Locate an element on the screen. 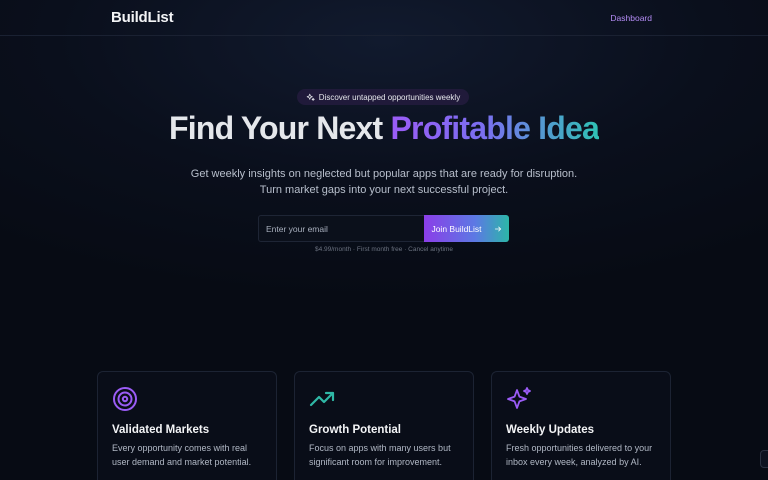 This screenshot has width=768, height=480. feature-title: Validated Markets is located at coordinates (161, 430).